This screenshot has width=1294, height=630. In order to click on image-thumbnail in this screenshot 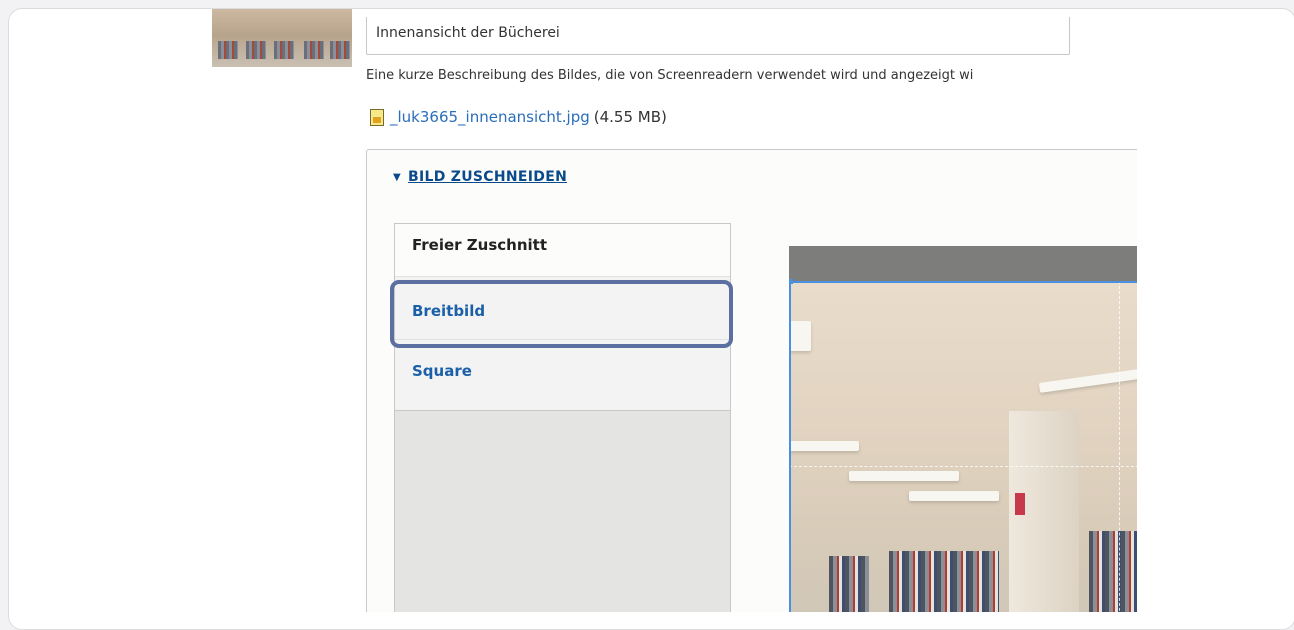, I will do `click(282, 38)`.